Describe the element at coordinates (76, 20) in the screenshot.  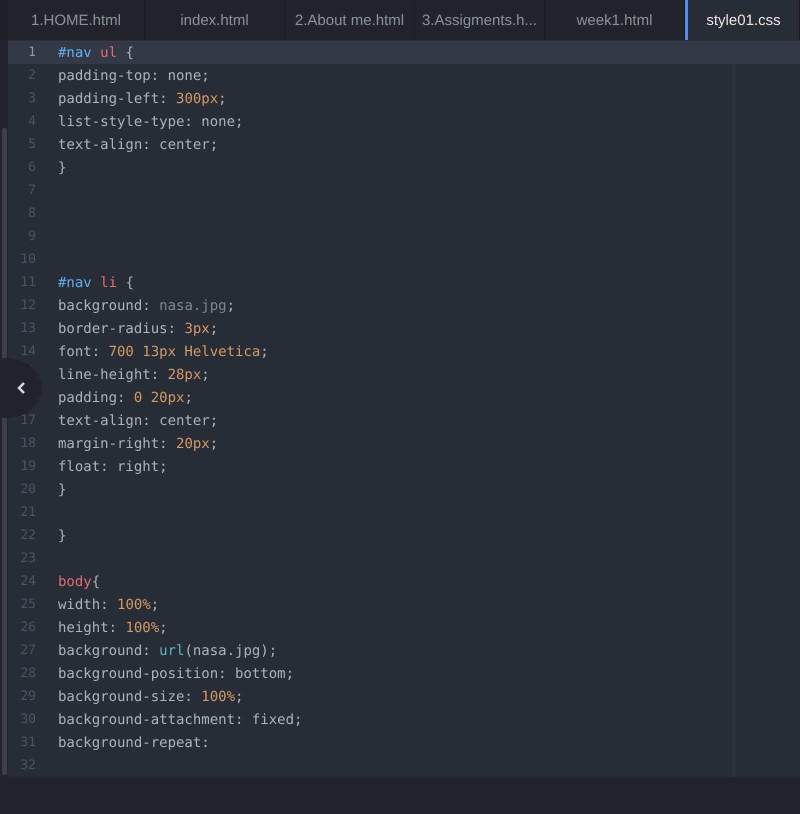
I see `file-tab: 1.HOME.html` at that location.